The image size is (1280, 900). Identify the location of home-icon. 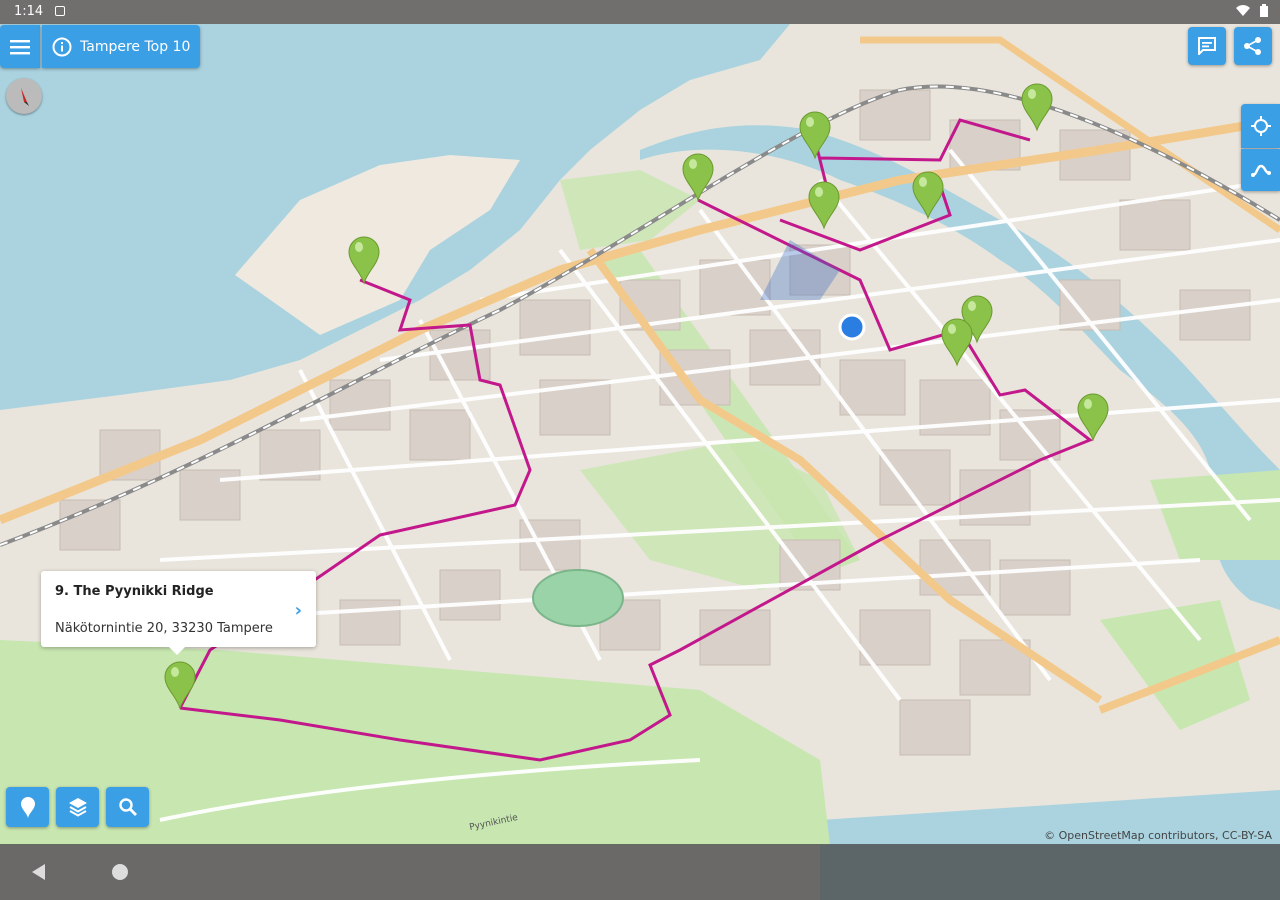
(120, 872).